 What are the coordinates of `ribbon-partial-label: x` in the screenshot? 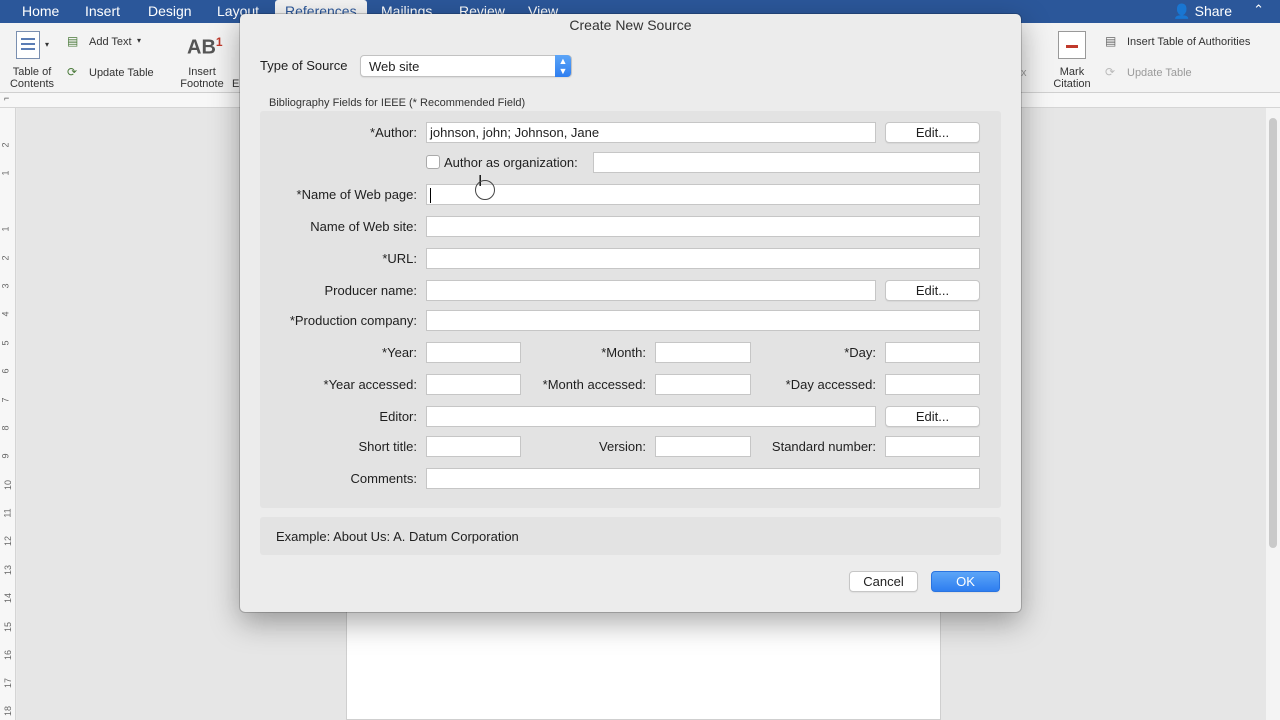 It's located at (1024, 73).